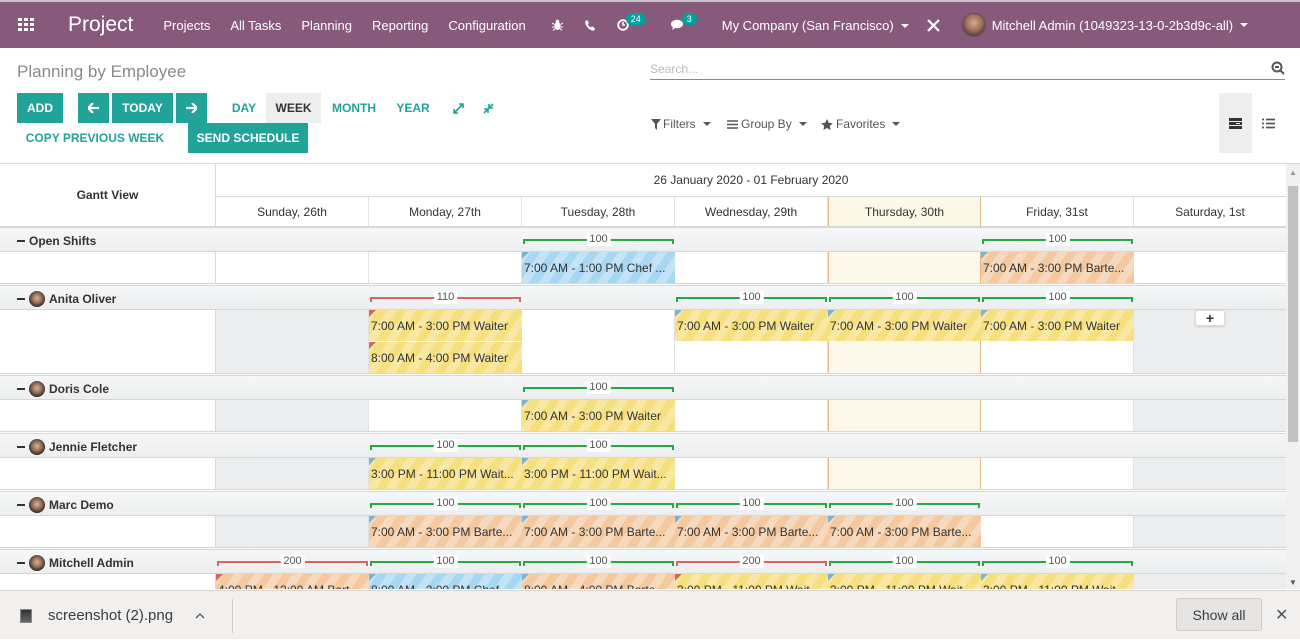  Describe the element at coordinates (815, 25) in the screenshot. I see `company-switcher: My Company (San Francisco)` at that location.